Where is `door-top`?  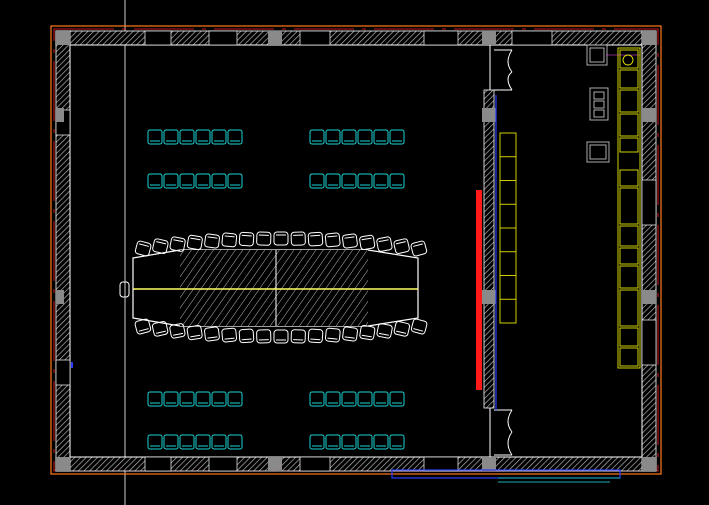
door-top is located at coordinates (501, 68).